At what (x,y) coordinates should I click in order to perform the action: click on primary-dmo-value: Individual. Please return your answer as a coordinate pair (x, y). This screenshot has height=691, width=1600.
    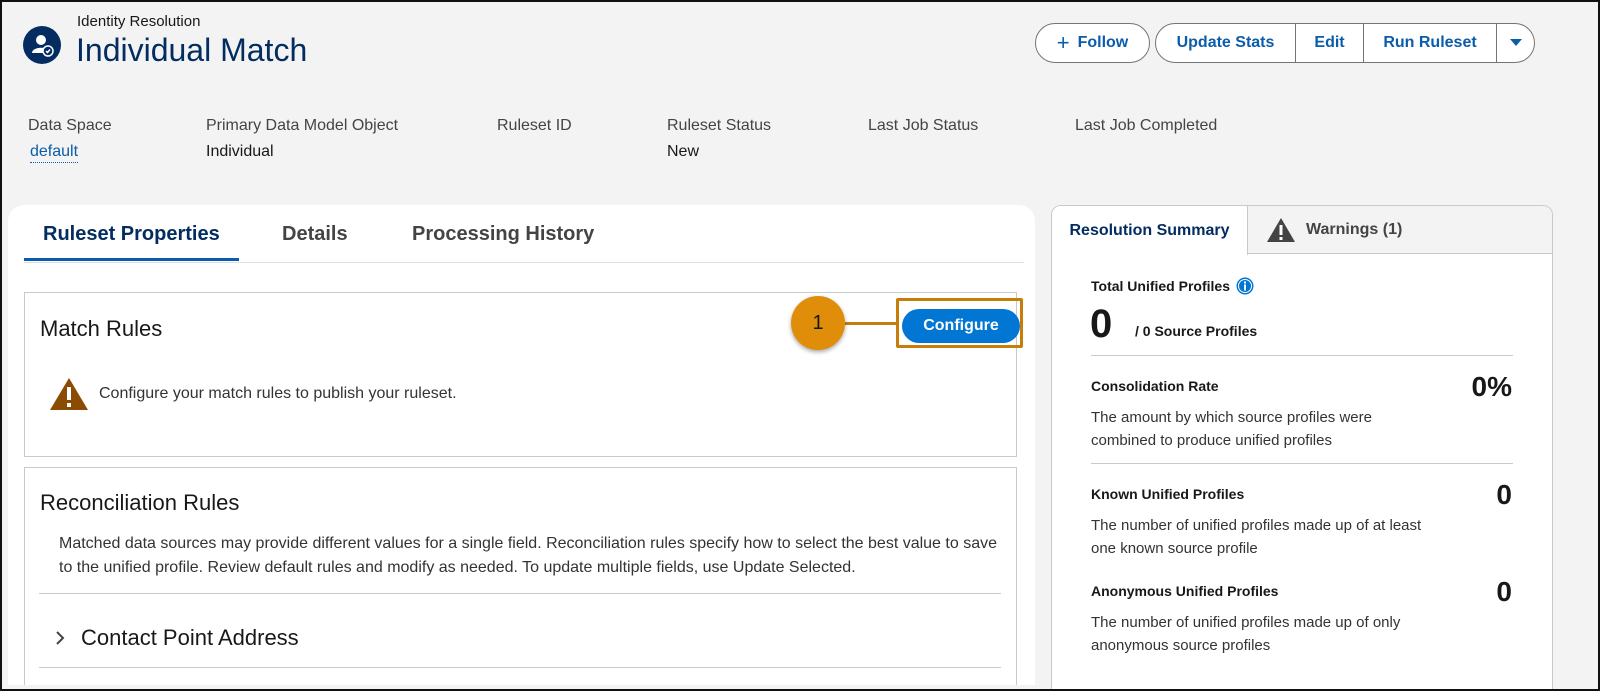
    Looking at the image, I should click on (240, 151).